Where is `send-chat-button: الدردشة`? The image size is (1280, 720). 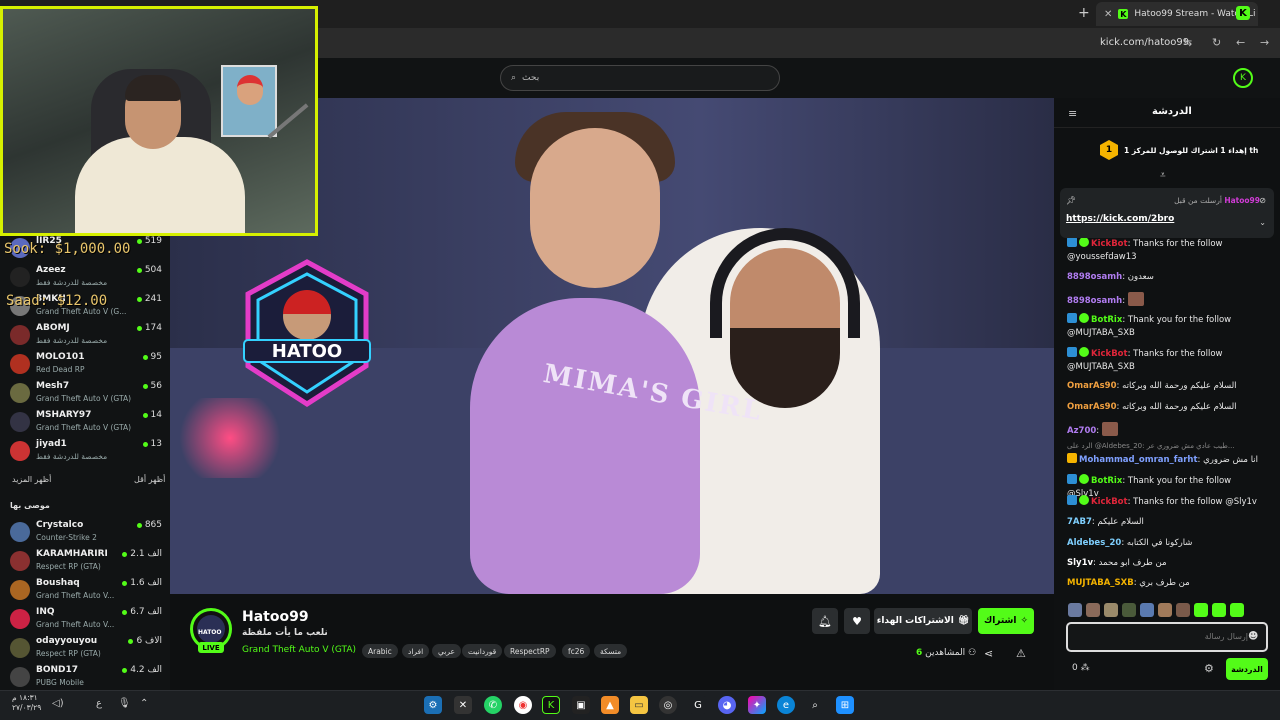
send-chat-button: الدردشة is located at coordinates (1247, 669).